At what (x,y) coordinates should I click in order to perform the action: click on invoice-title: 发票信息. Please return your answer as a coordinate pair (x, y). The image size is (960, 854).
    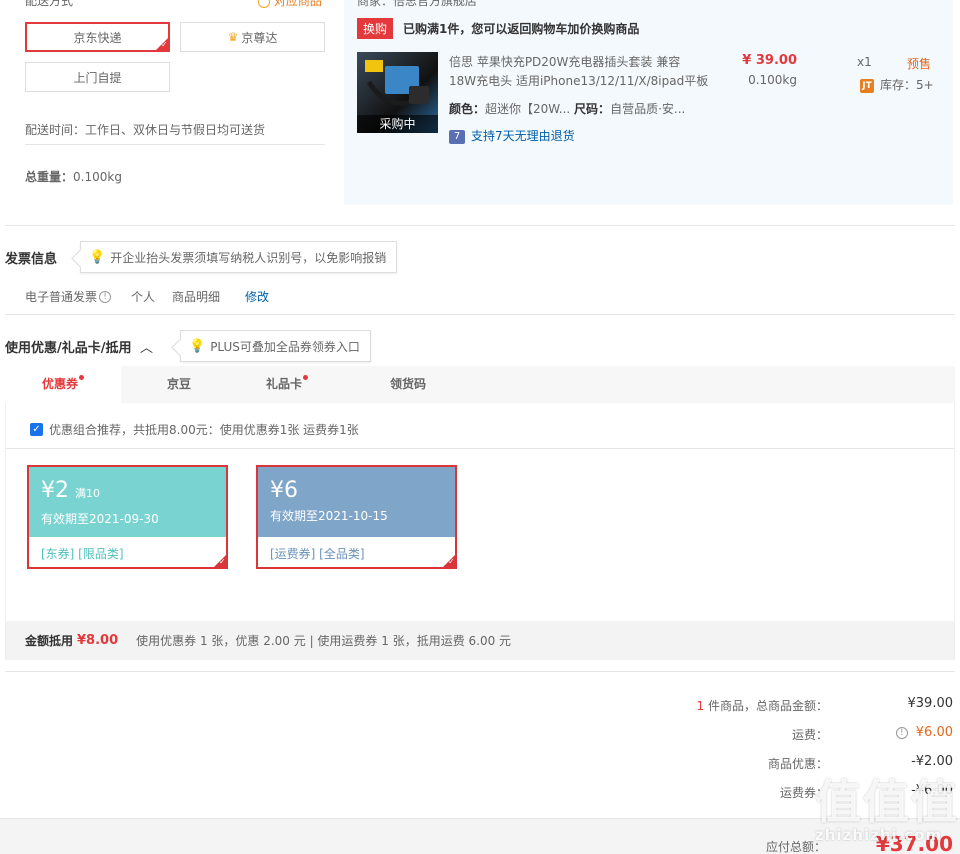
    Looking at the image, I should click on (31, 259).